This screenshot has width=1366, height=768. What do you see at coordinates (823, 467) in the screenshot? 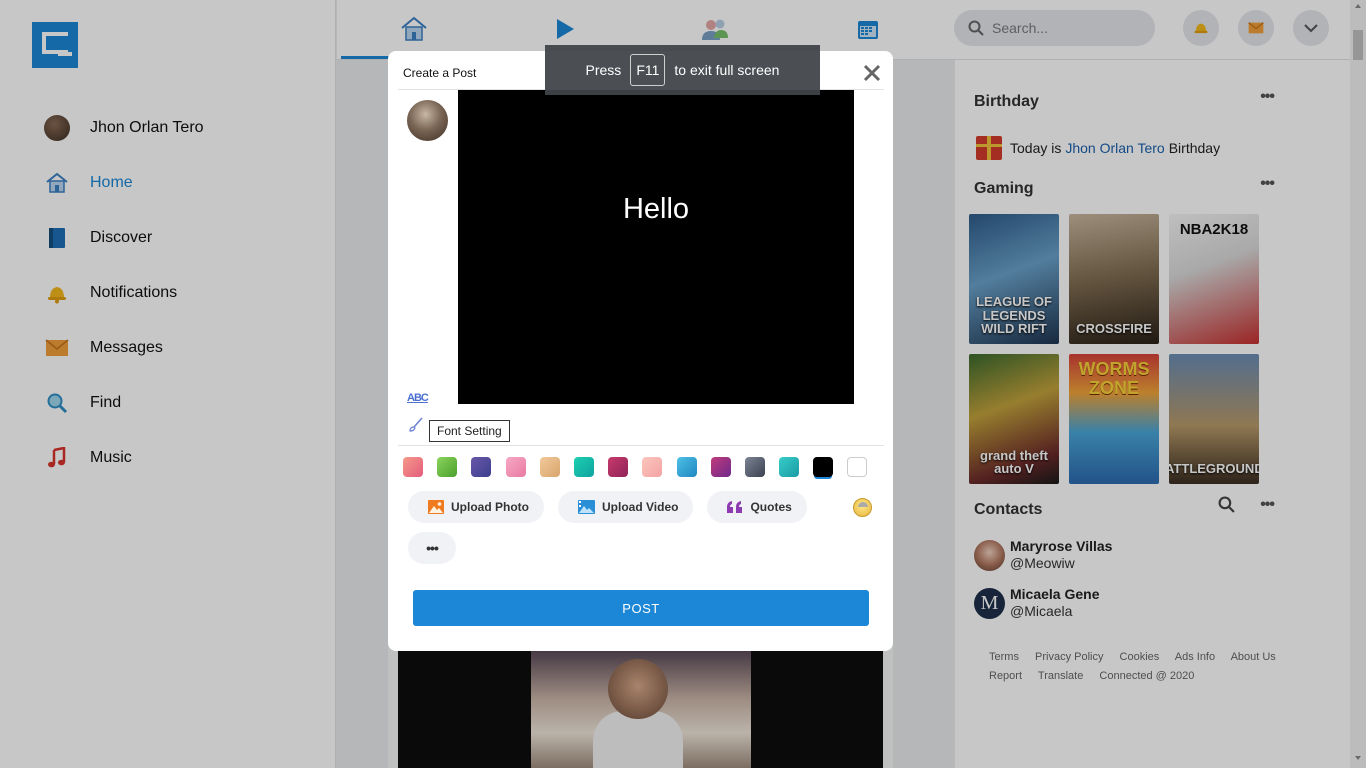
I see `color-swatch-selected` at bounding box center [823, 467].